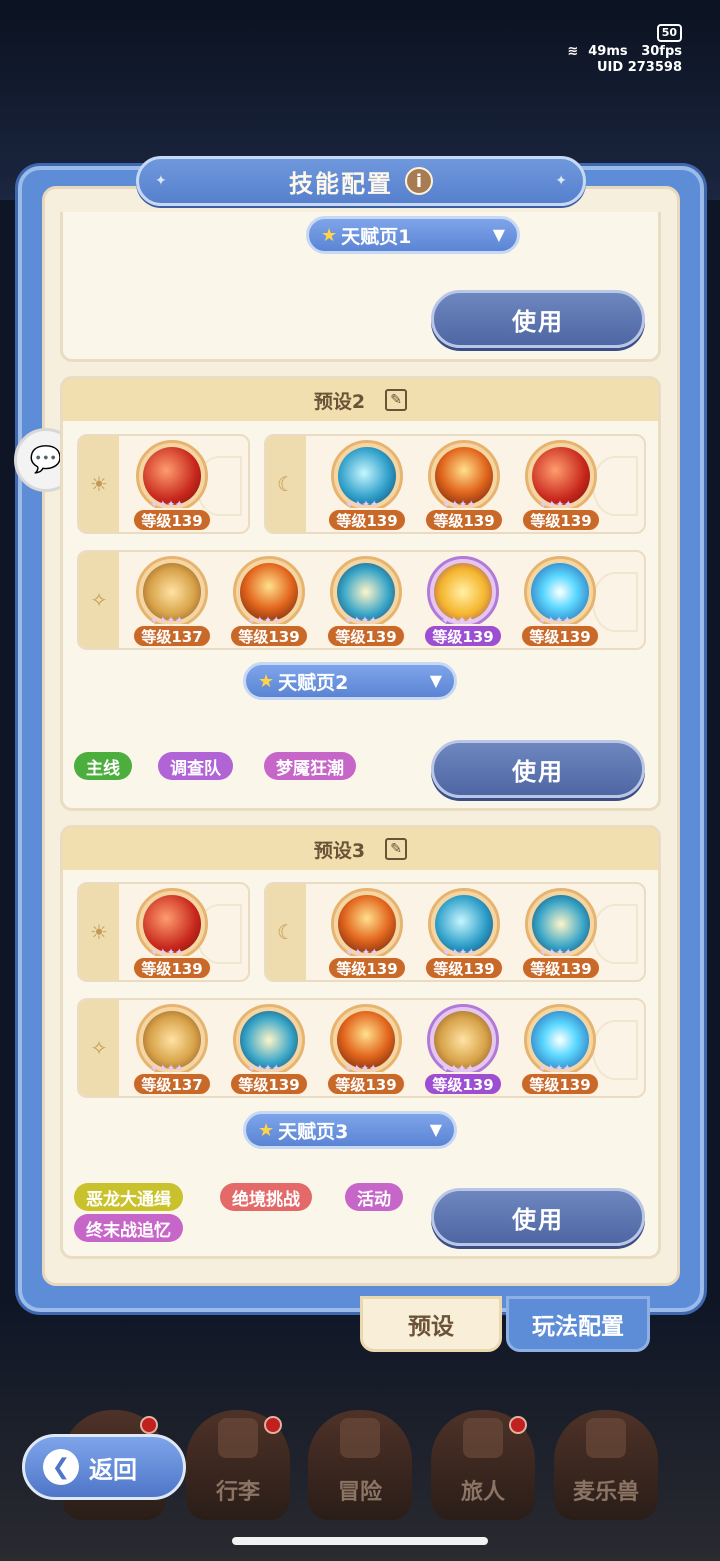 The height and width of the screenshot is (1561, 720). Describe the element at coordinates (238, 1438) in the screenshot. I see `luggage-icon` at that location.